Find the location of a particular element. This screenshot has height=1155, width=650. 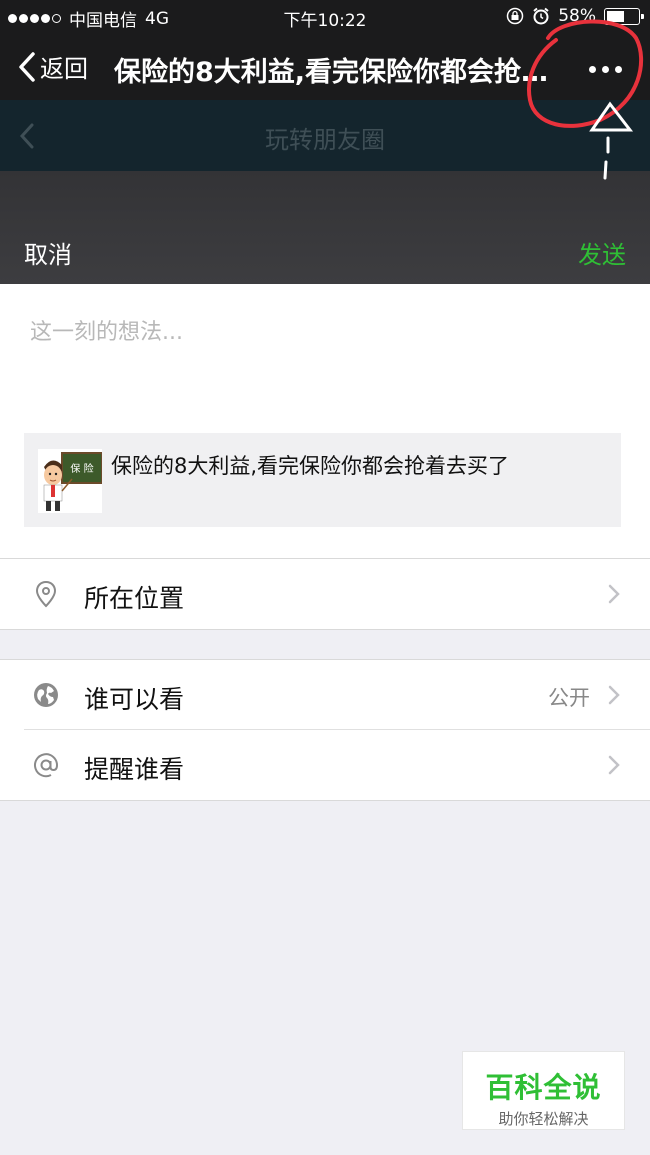

watermark-logo: 百科全说 助你轻松解决 is located at coordinates (543, 1090).